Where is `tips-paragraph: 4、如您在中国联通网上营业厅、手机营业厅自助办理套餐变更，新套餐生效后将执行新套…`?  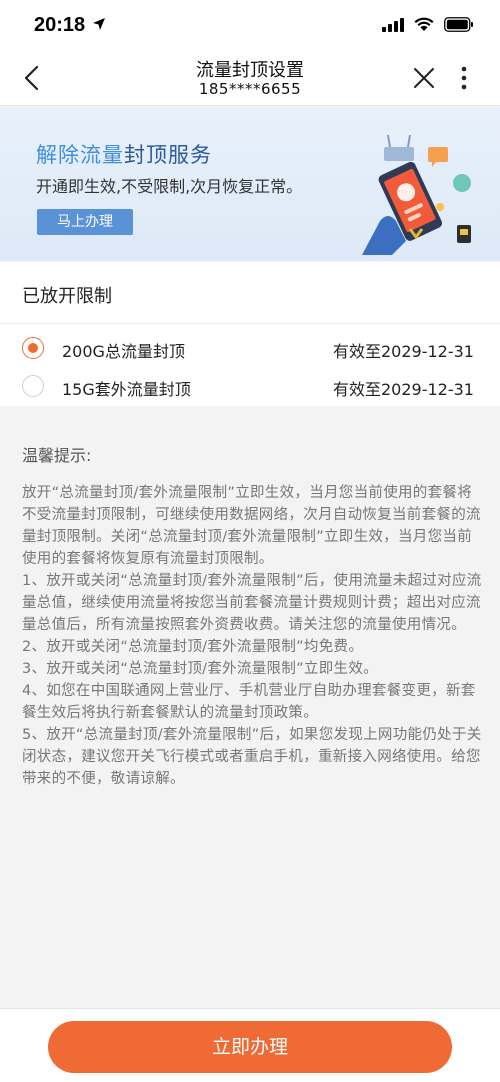
tips-paragraph: 4、如您在中国联通网上营业厅、手机营业厅自助办理套餐变更，新套餐生效后将执行新套… is located at coordinates (249, 702).